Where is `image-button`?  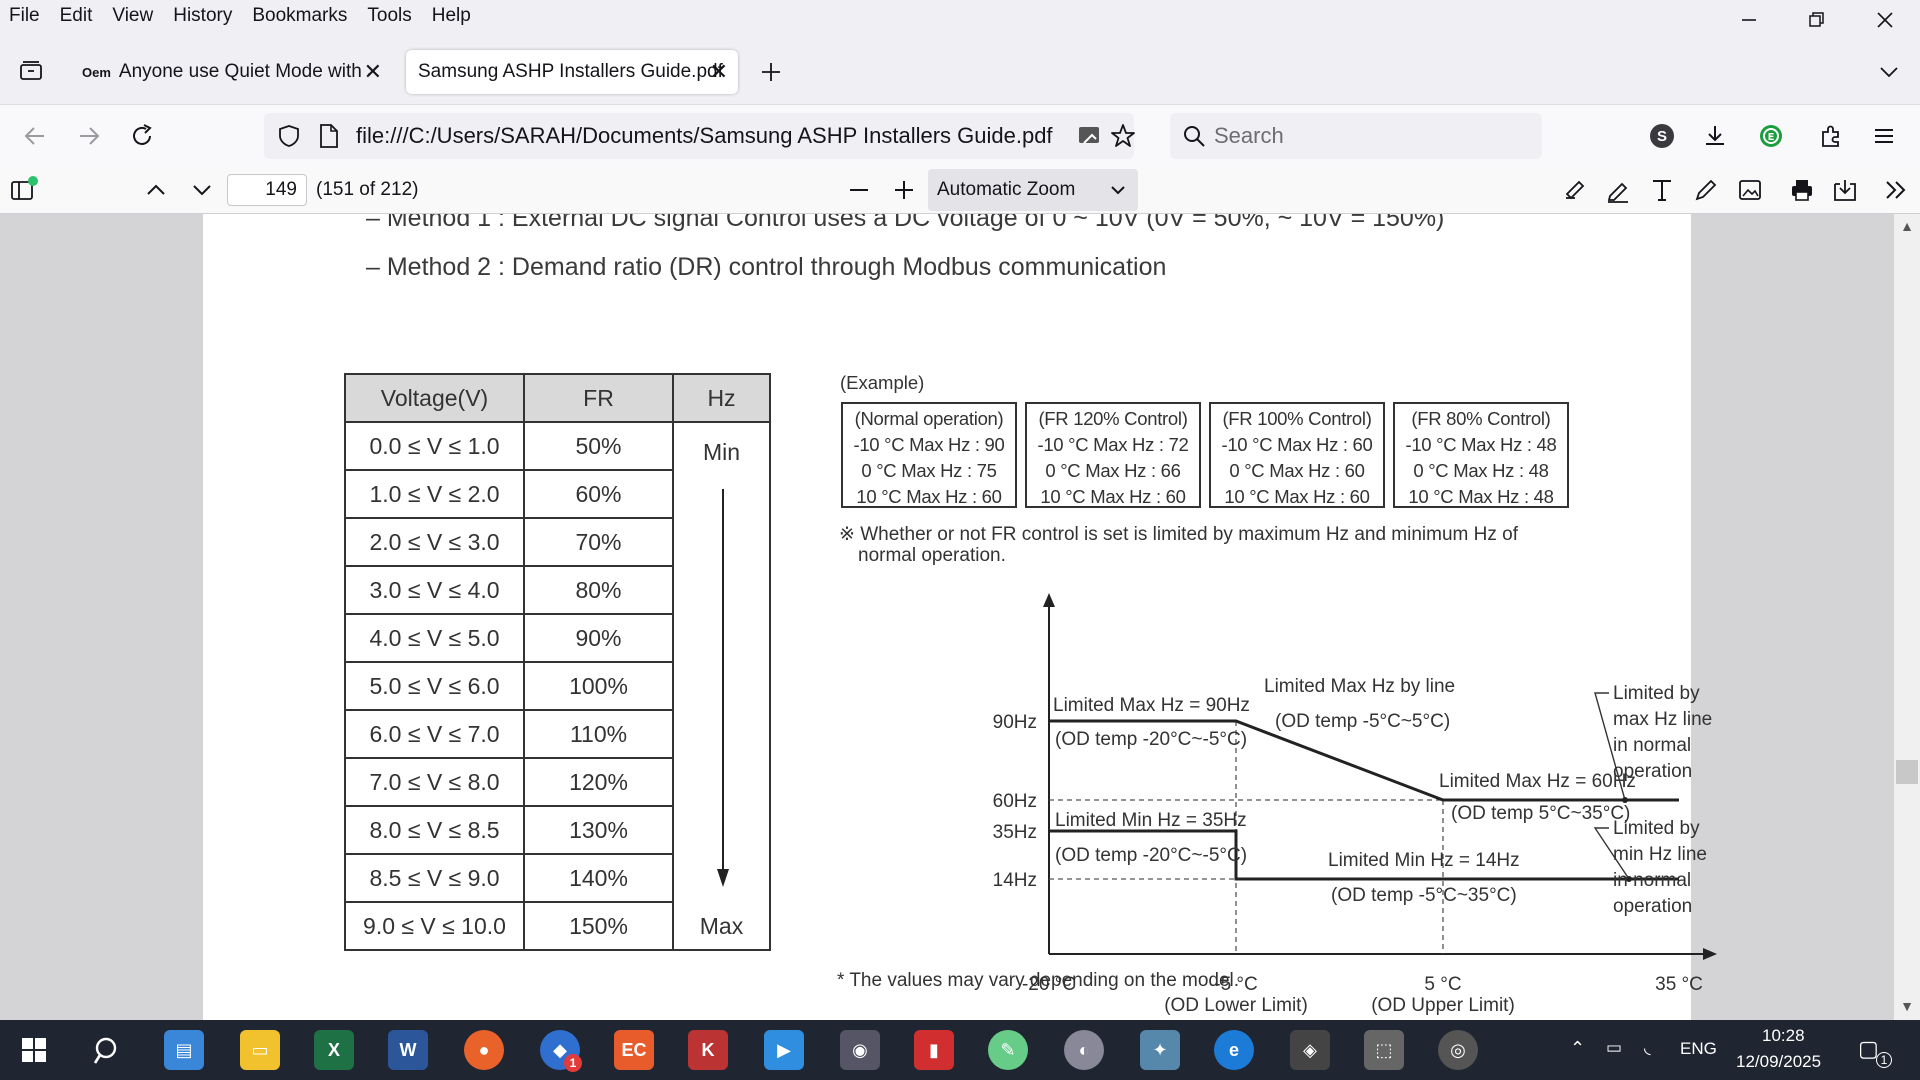
image-button is located at coordinates (1750, 190).